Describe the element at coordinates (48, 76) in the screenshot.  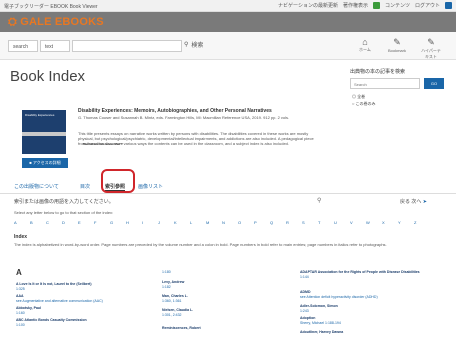
I see `page-title: Book Index` at that location.